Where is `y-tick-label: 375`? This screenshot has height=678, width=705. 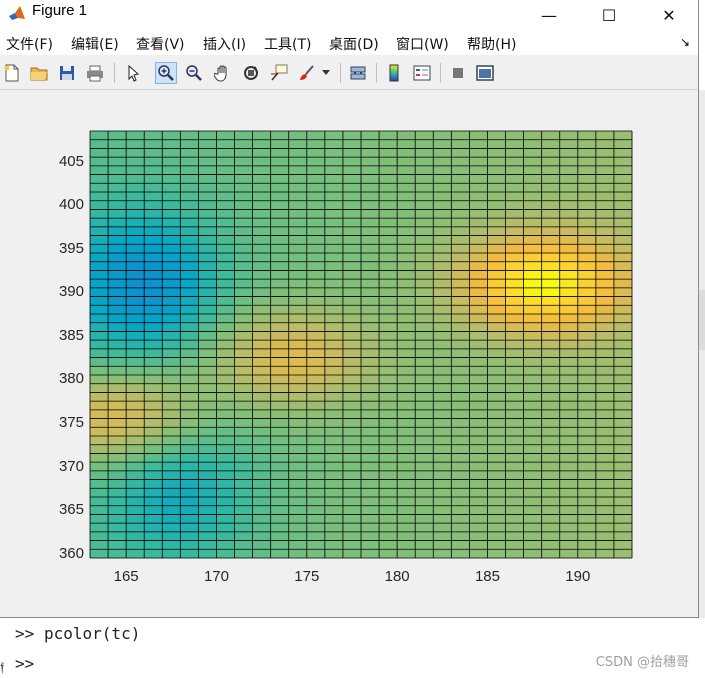
y-tick-label: 375 is located at coordinates (71, 422).